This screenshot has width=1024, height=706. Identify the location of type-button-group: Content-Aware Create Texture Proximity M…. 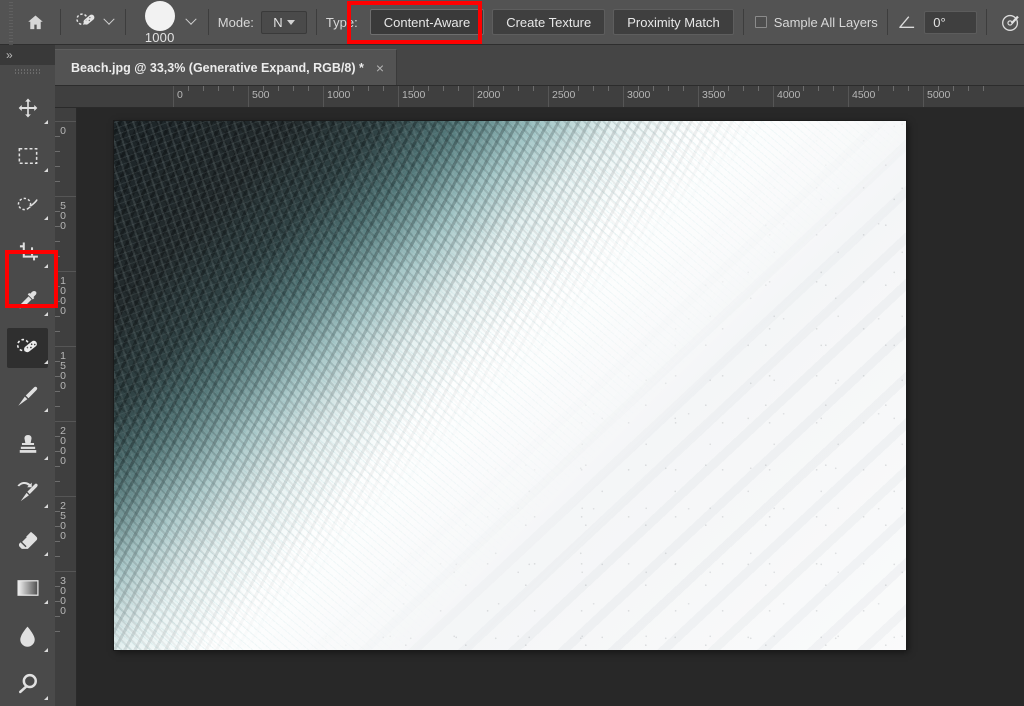
(551, 22).